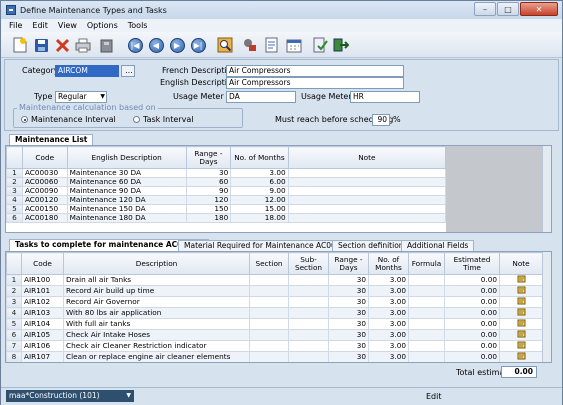 The image size is (563, 405). I want to click on tab-additional-fields: Additional Fields, so click(438, 245).